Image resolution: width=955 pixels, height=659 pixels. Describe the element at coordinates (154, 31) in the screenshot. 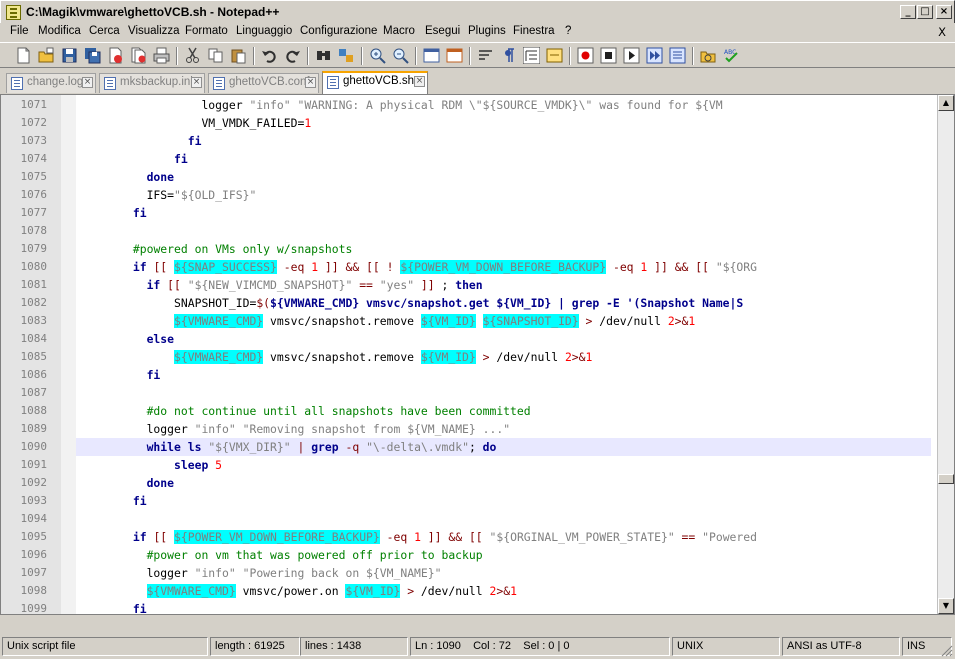

I see `menu-visualizza: Visualizza` at that location.